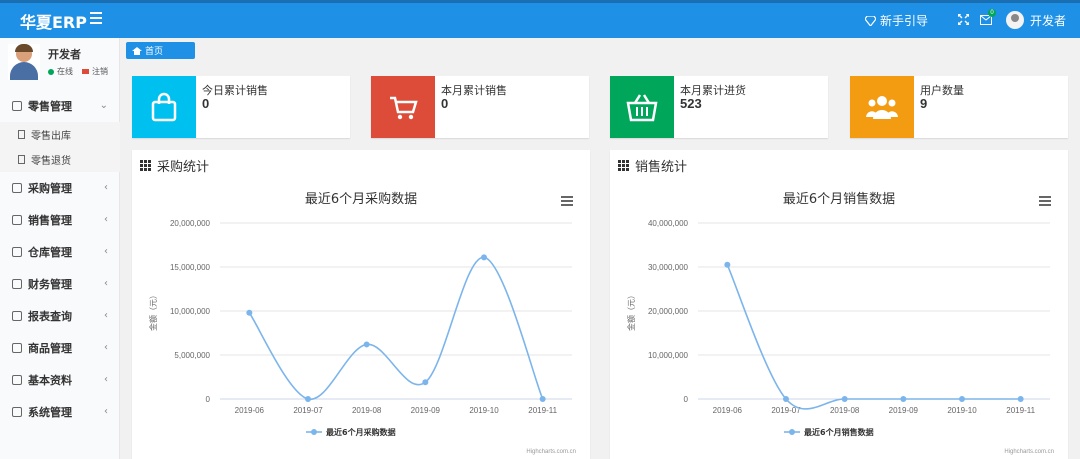 The image size is (1080, 459). What do you see at coordinates (154, 52) in the screenshot?
I see `breadcrumb-label: 首页` at bounding box center [154, 52].